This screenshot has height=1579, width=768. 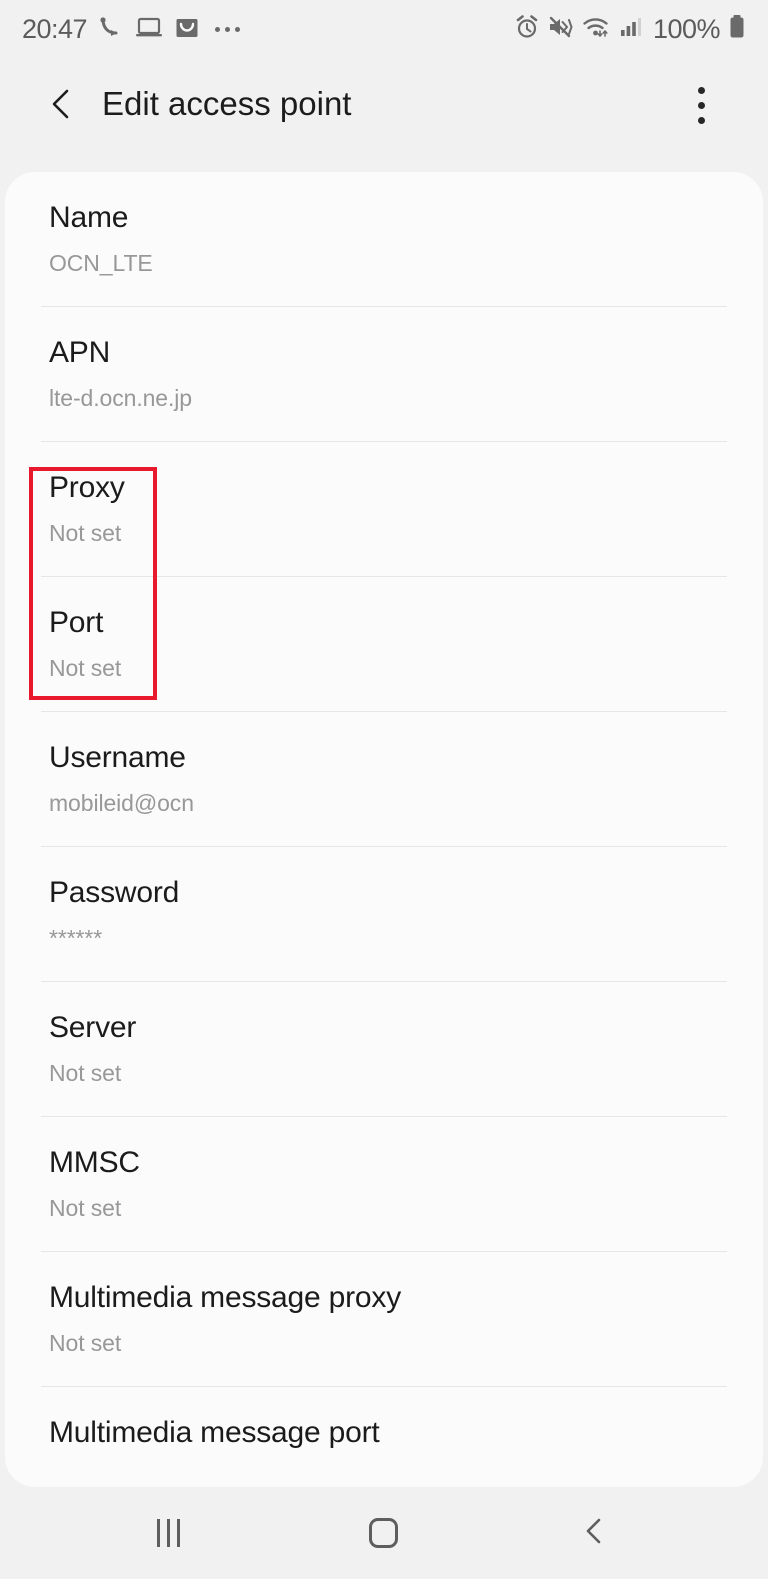 What do you see at coordinates (701, 105) in the screenshot?
I see `overflow-menu-icon` at bounding box center [701, 105].